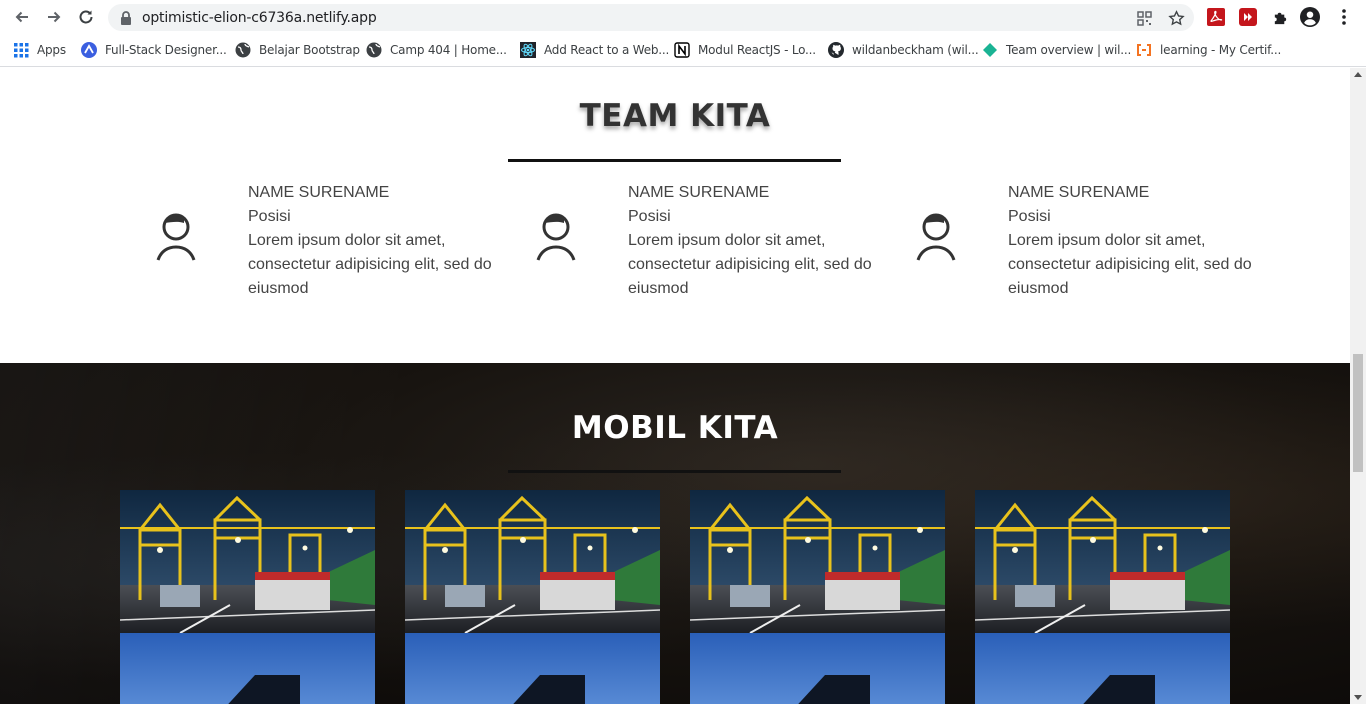 The height and width of the screenshot is (704, 1366). I want to click on bookmark-belajar-bootstrap: Belajar Bootstrap, so click(297, 50).